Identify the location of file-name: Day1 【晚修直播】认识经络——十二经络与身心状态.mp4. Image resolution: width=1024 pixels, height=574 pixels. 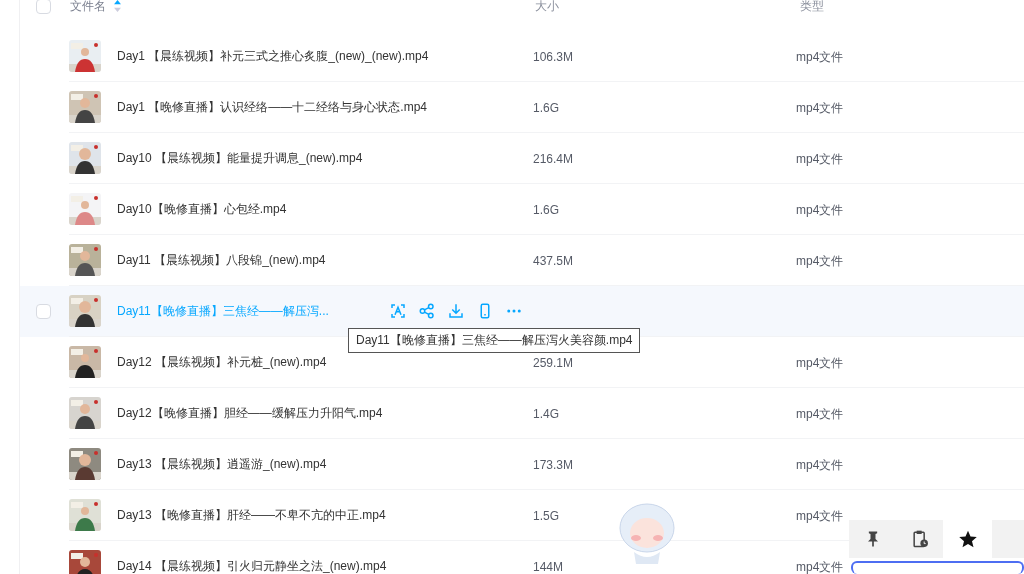
(272, 107).